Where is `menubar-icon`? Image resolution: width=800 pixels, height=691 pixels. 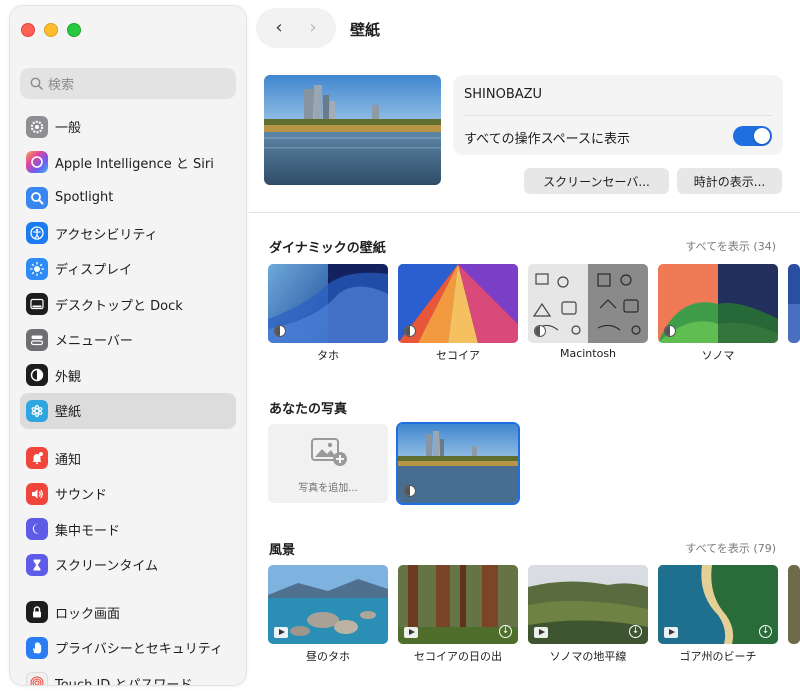 menubar-icon is located at coordinates (37, 339).